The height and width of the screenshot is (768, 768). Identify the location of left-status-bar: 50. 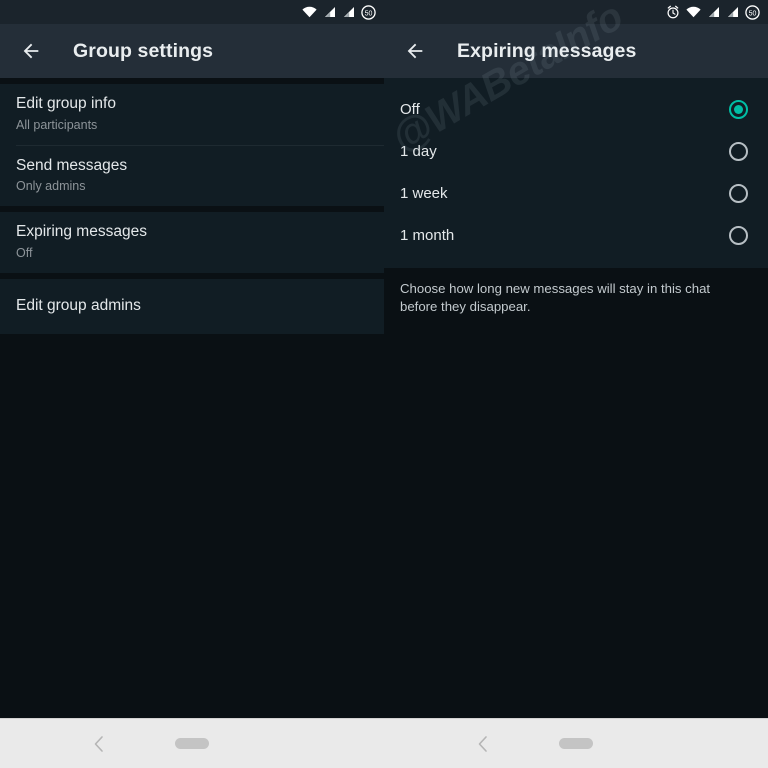
(192, 12).